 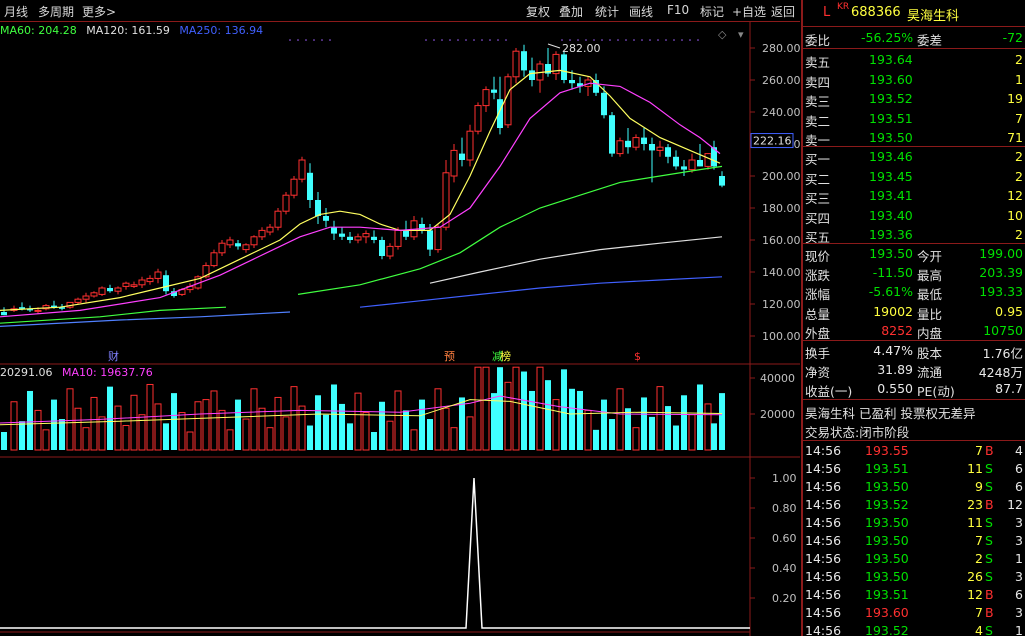 What do you see at coordinates (818, 62) in the screenshot?
I see `ask-label: 卖五` at bounding box center [818, 62].